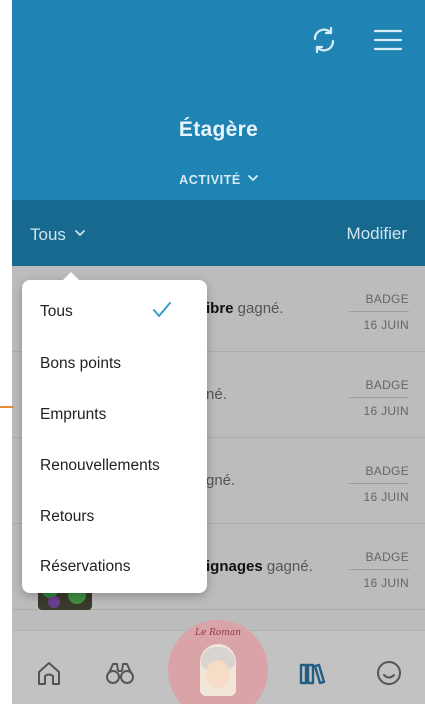 This screenshot has width=425, height=704. I want to click on filter-option-emprunts: Emprunts, so click(120, 415).